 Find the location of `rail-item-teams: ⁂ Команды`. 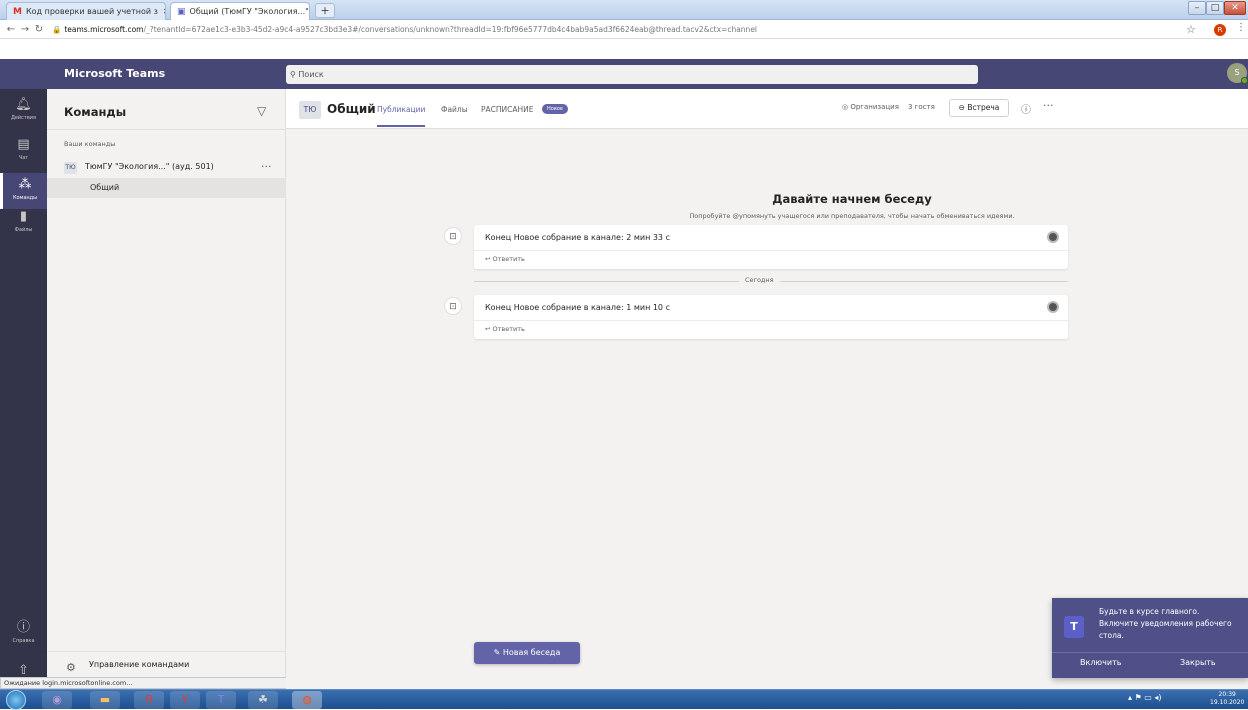

rail-item-teams: ⁂ Команды is located at coordinates (23, 191).